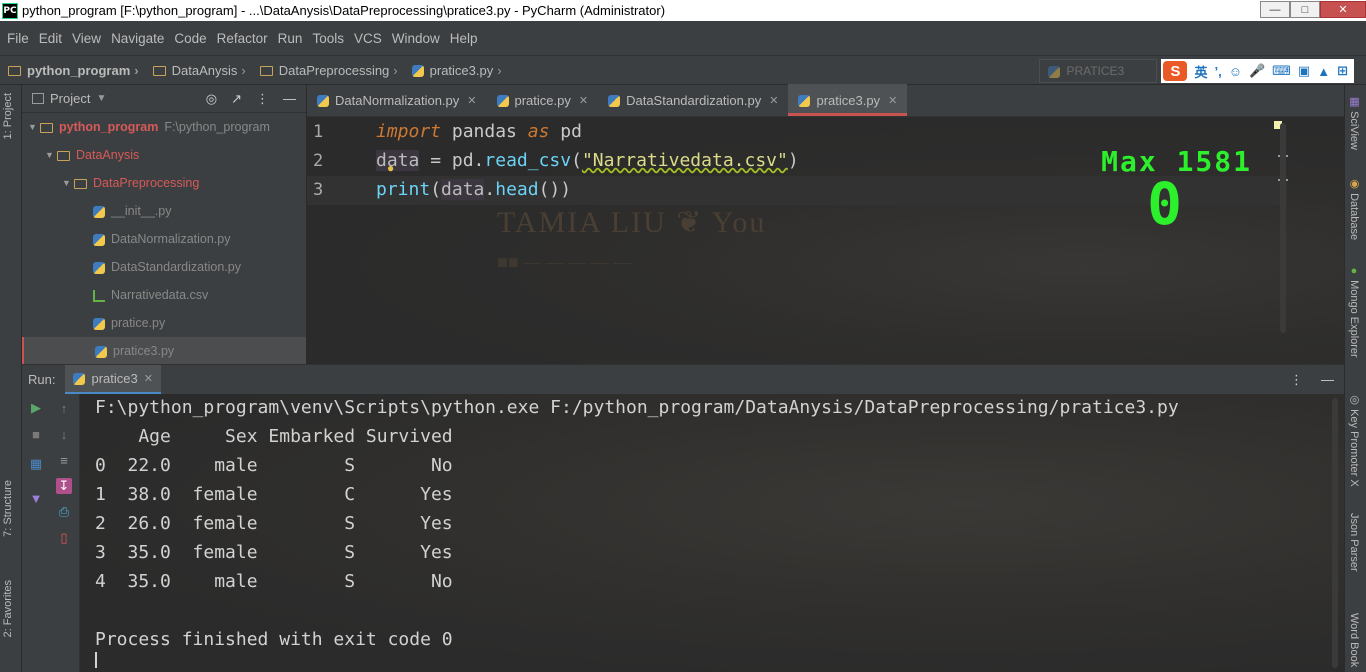 The height and width of the screenshot is (672, 1366). I want to click on paren: ()), so click(555, 189).